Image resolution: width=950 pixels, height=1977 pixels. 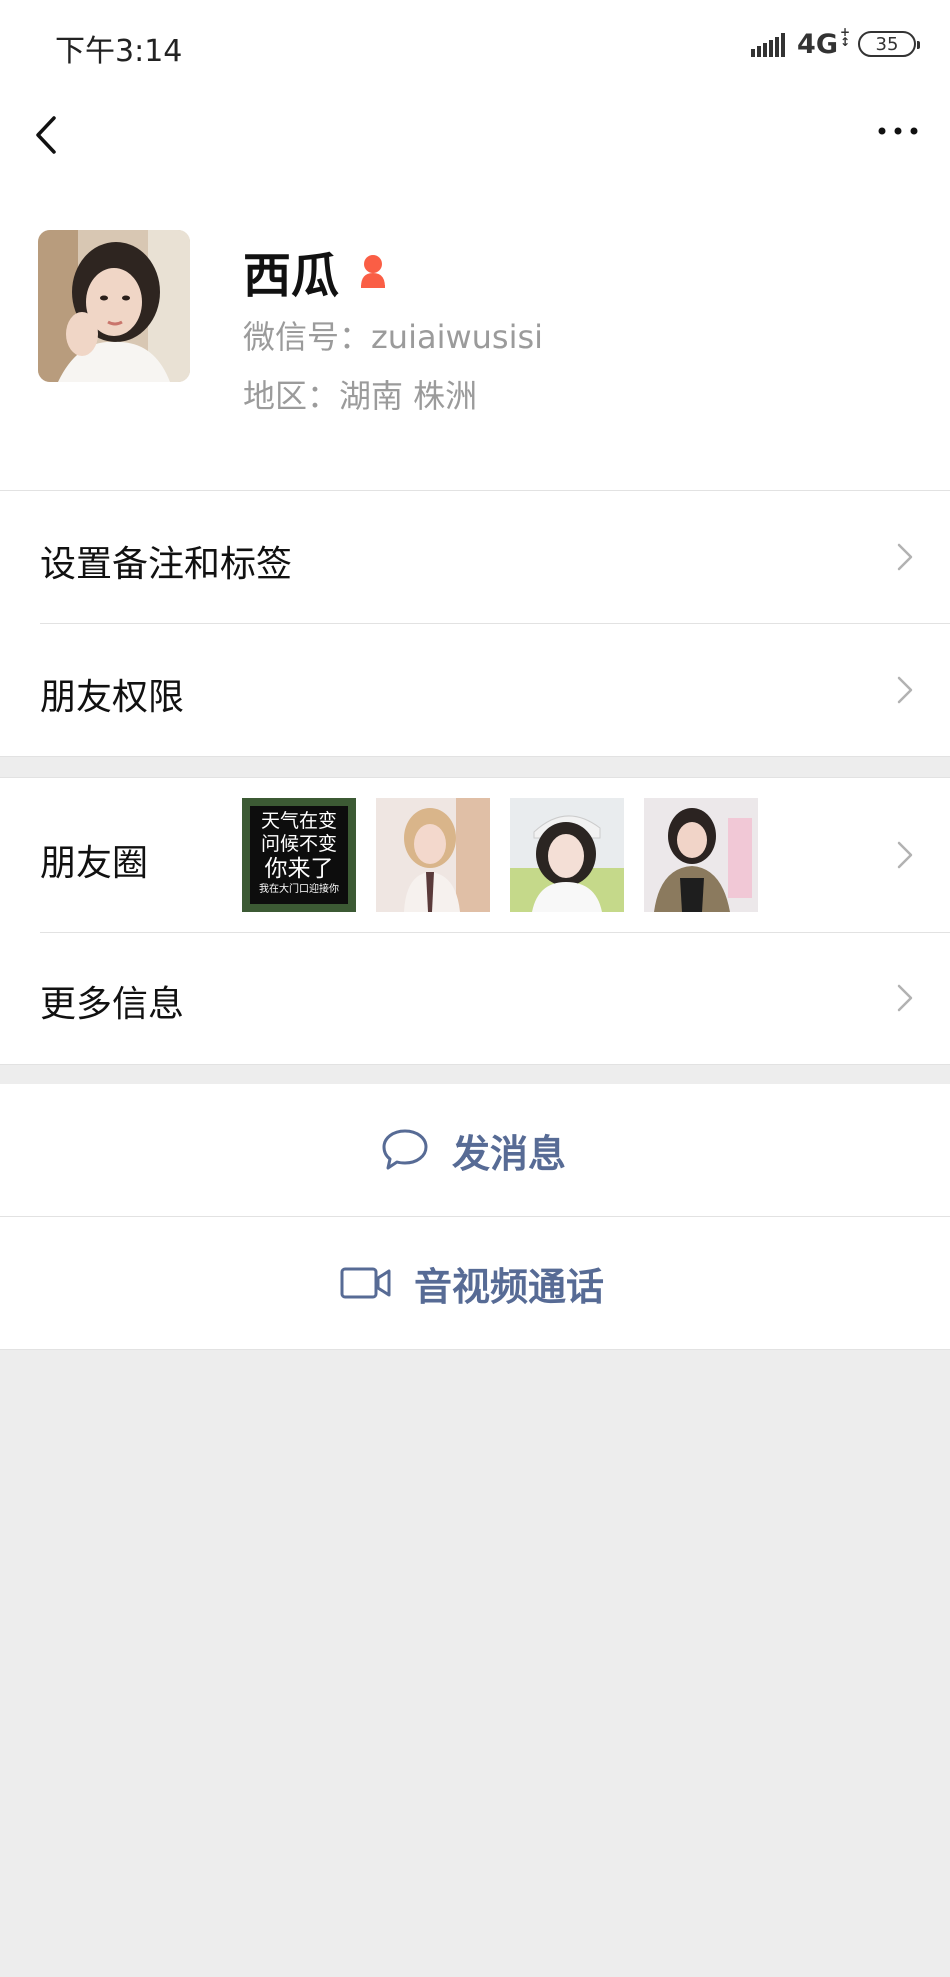 I want to click on status-time: 下午3:14, so click(x=119, y=51).